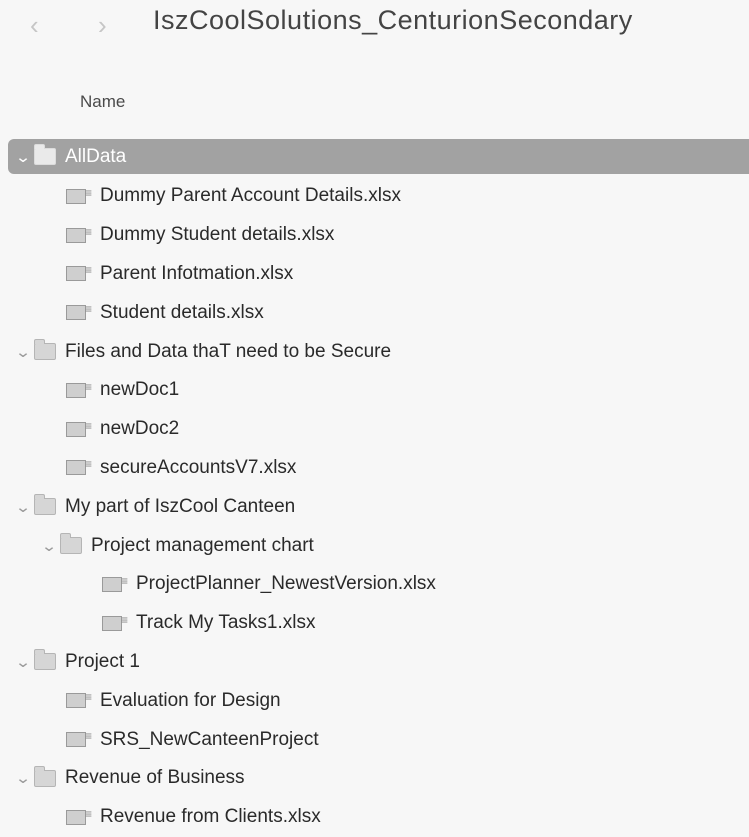 This screenshot has height=837, width=749. I want to click on file-name: secureAccountsV7.xlsx, so click(198, 467).